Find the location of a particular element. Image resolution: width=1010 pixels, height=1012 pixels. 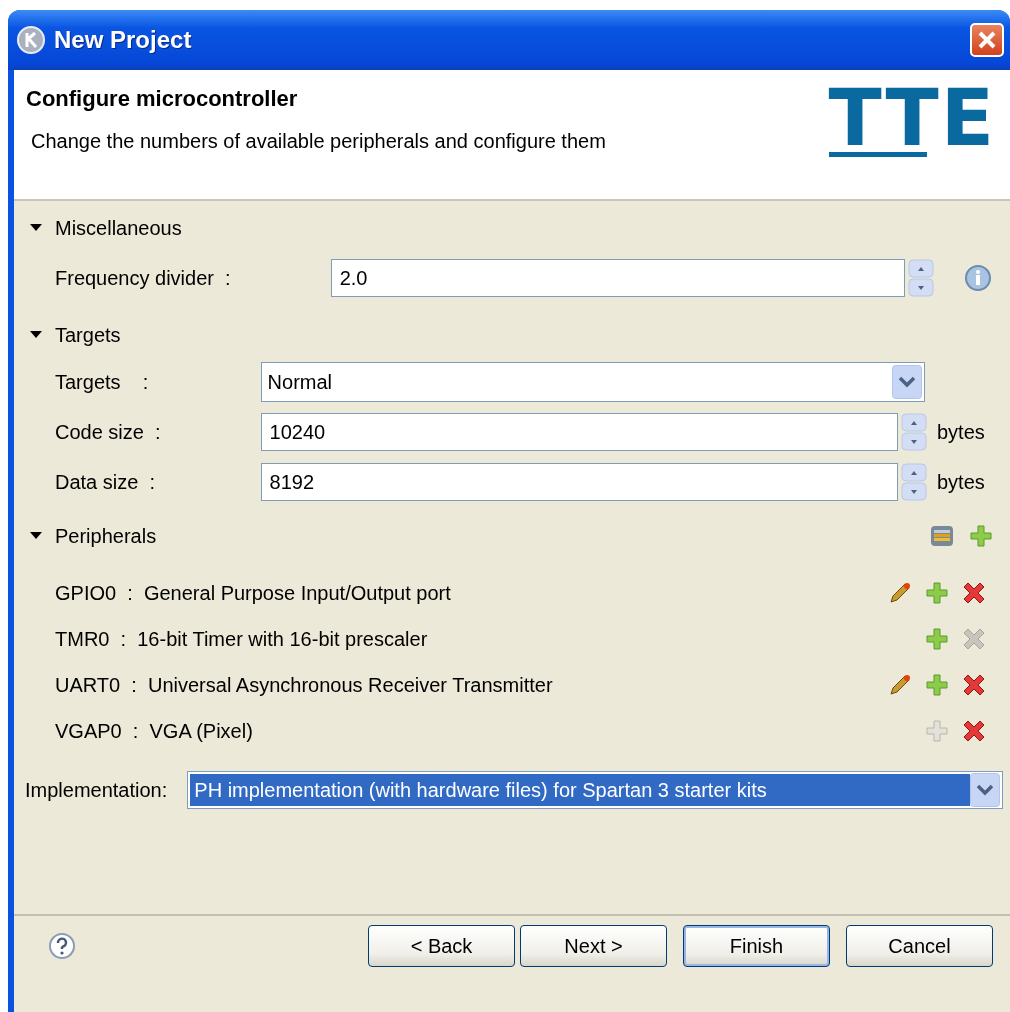

page-description: Change the numbers of available peripherals and configure them is located at coordinates (319, 141).